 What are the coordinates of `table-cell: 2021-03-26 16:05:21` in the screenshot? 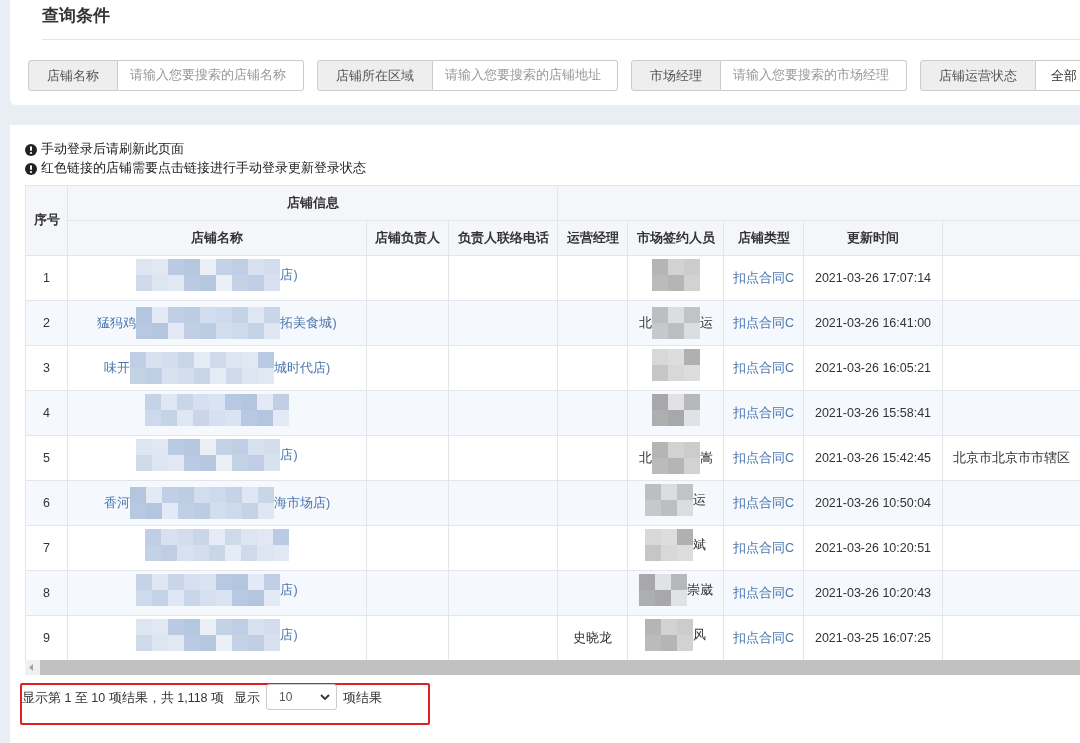 It's located at (873, 367).